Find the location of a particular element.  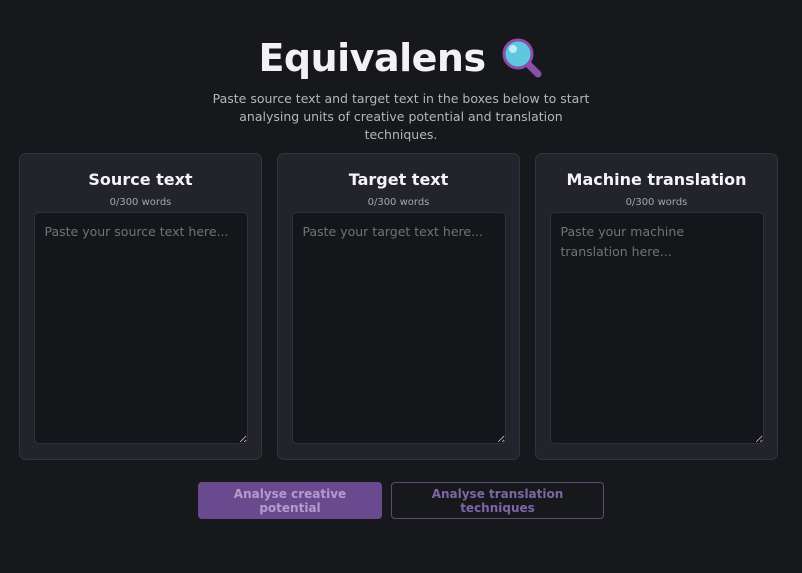

page-title: Equivalens is located at coordinates (372, 58).